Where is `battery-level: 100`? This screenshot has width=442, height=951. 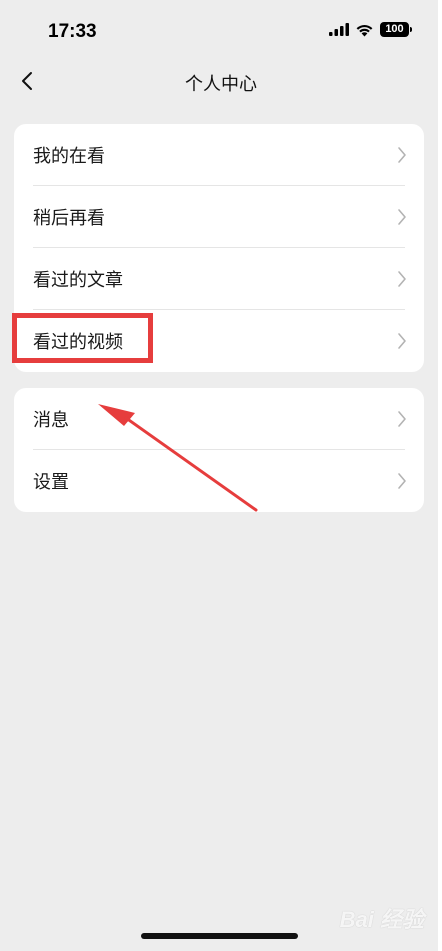
battery-level: 100 is located at coordinates (394, 29).